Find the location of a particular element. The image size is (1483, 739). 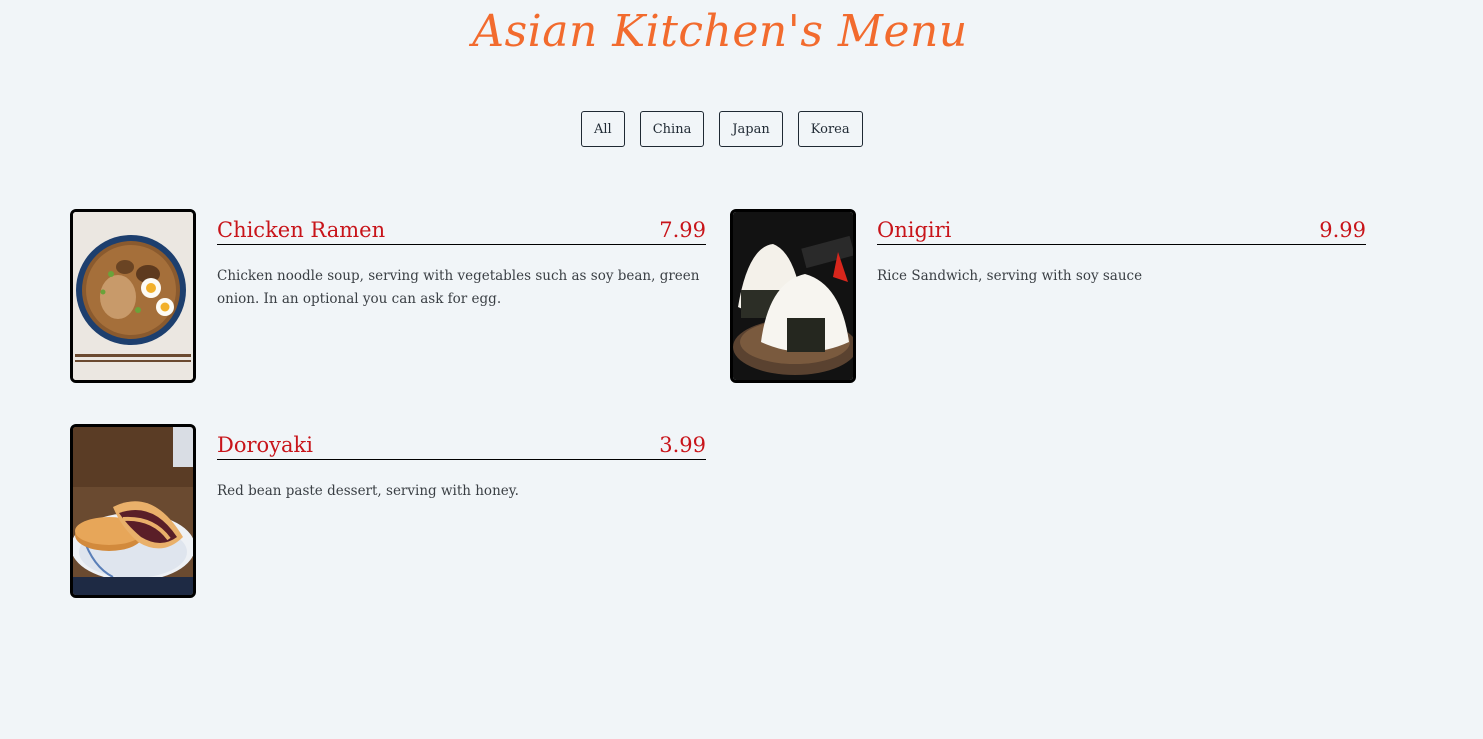

dorayaki-image is located at coordinates (133, 511).